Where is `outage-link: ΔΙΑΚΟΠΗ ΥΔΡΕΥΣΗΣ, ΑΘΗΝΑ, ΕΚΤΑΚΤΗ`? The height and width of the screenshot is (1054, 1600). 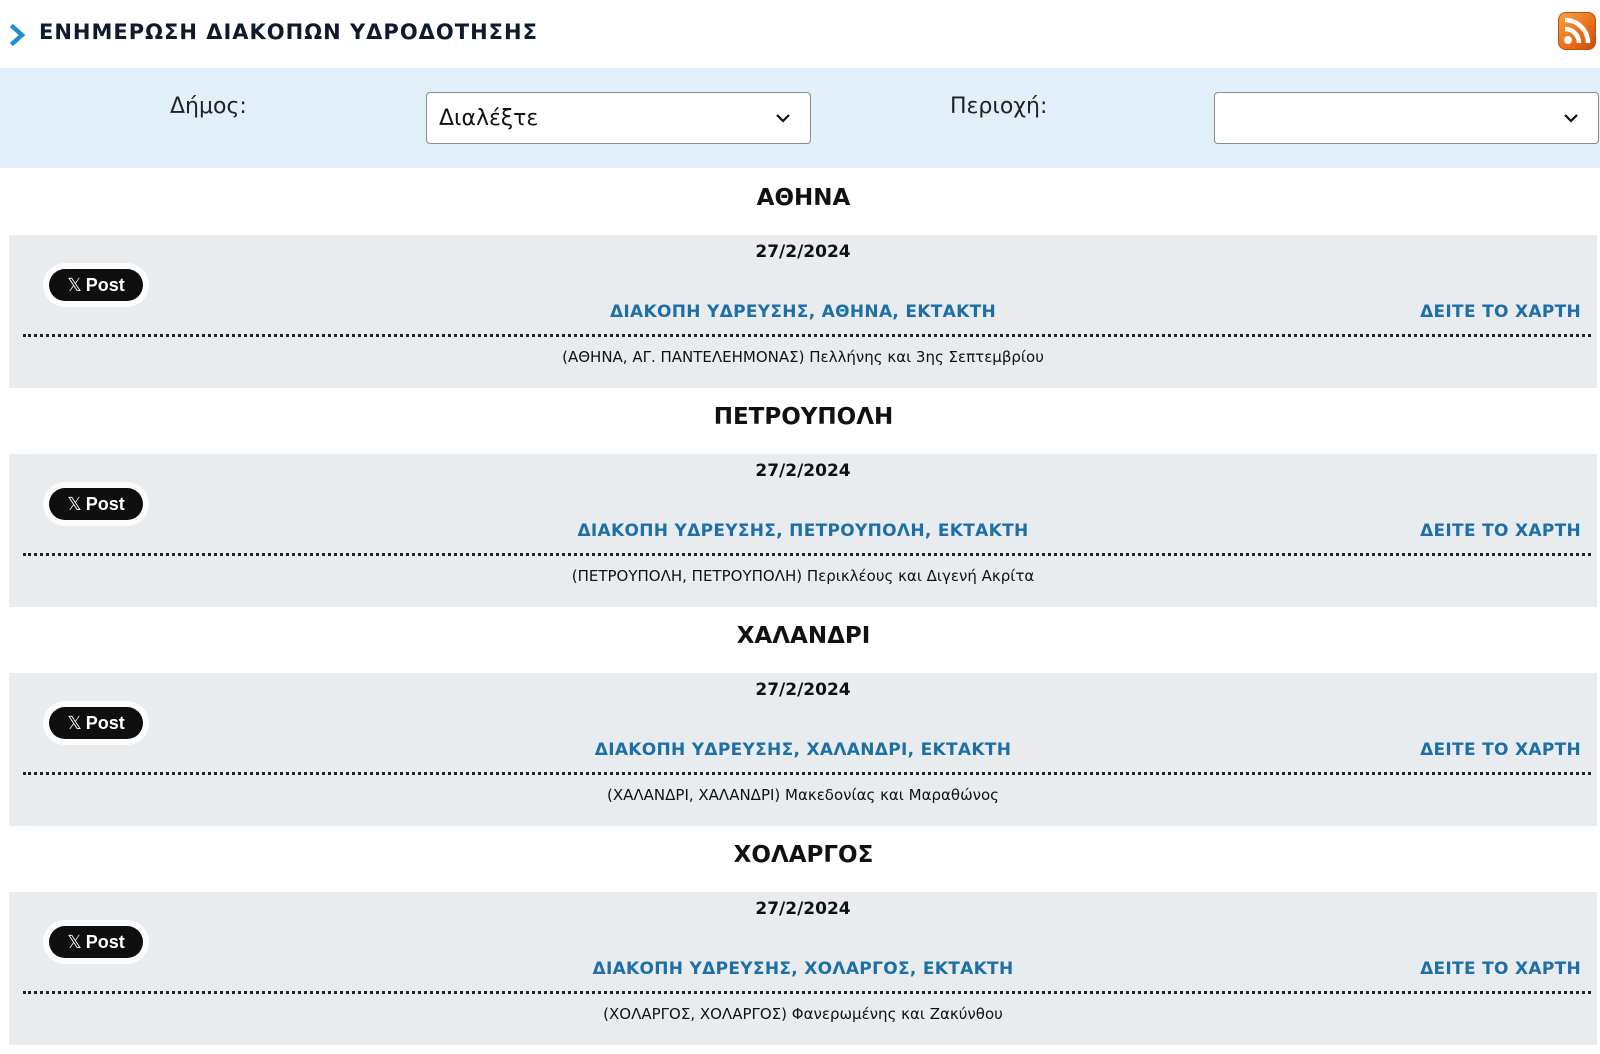
outage-link: ΔΙΑΚΟΠΗ ΥΔΡΕΥΣΗΣ, ΑΘΗΝΑ, ΕΚΤΑΚΤΗ is located at coordinates (803, 312).